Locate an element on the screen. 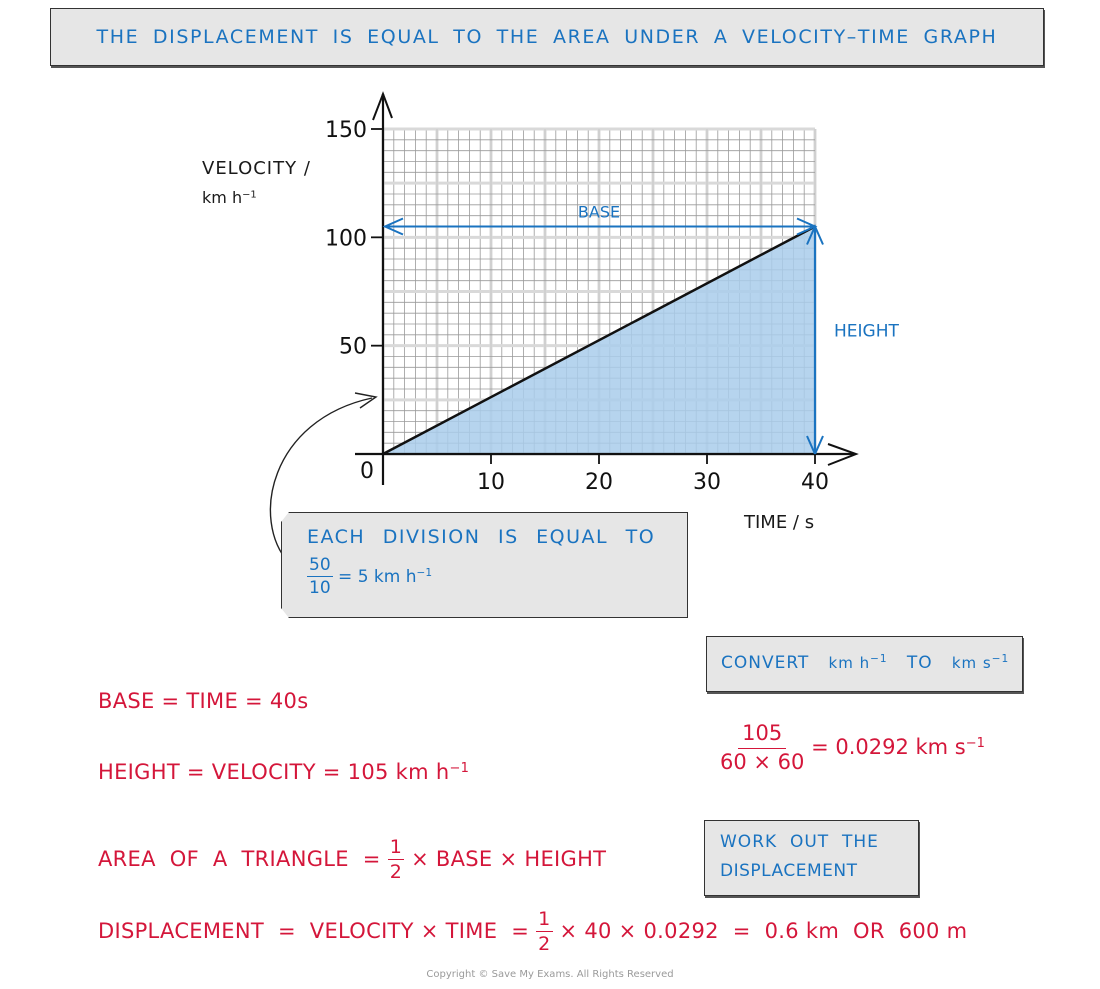  half-num: 1 is located at coordinates (396, 848).